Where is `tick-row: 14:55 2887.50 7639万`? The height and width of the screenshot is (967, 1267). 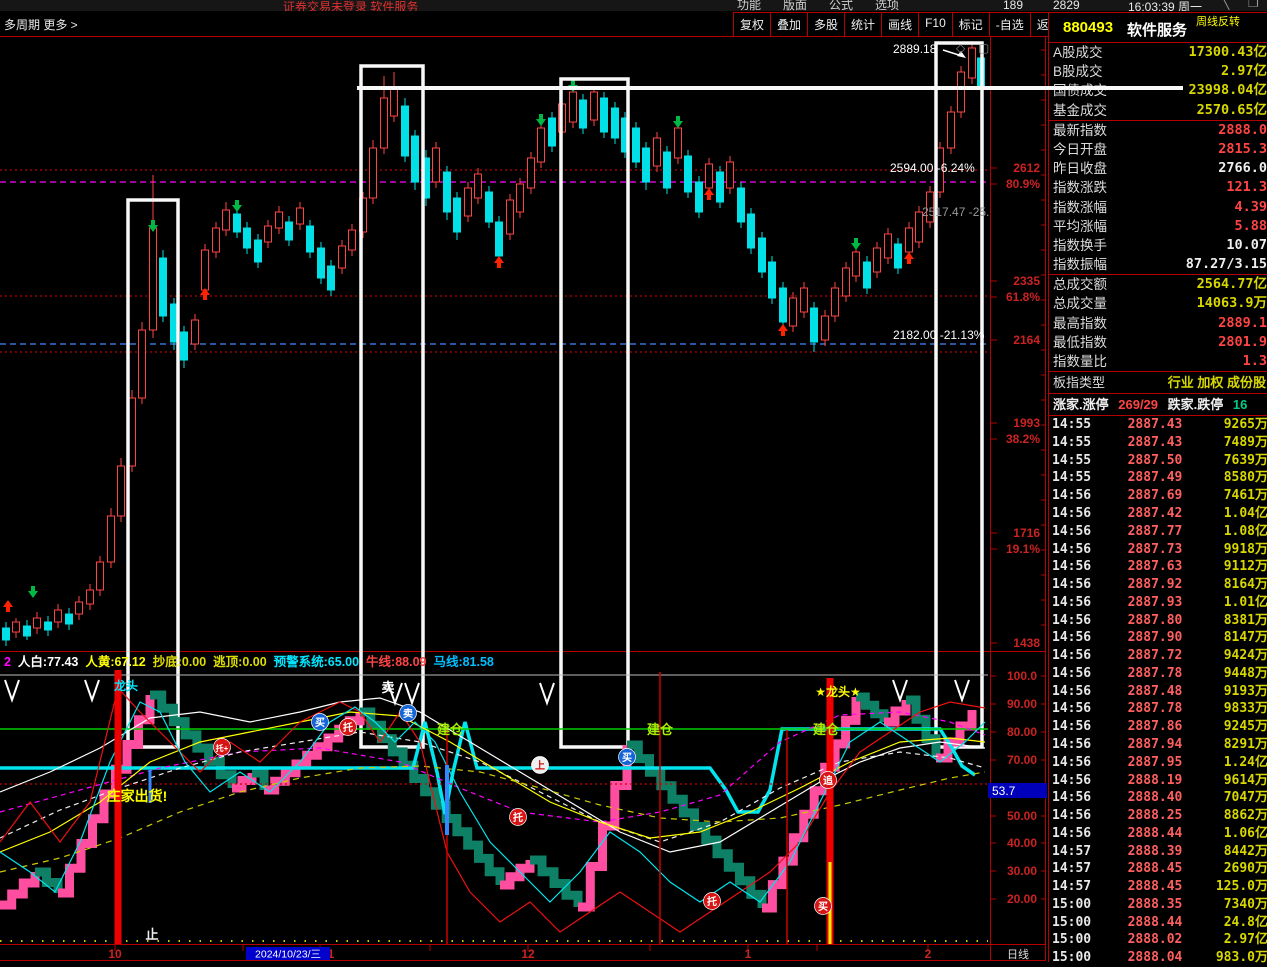 tick-row: 14:55 2887.50 7639万 is located at coordinates (1158, 461).